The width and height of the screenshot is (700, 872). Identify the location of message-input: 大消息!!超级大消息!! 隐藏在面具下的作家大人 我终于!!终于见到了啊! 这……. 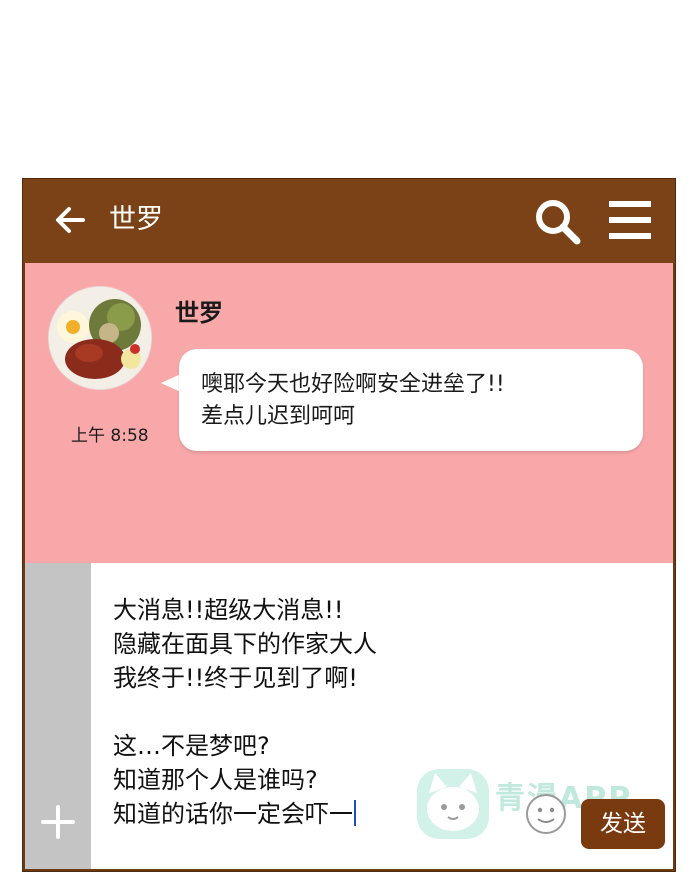
(245, 712).